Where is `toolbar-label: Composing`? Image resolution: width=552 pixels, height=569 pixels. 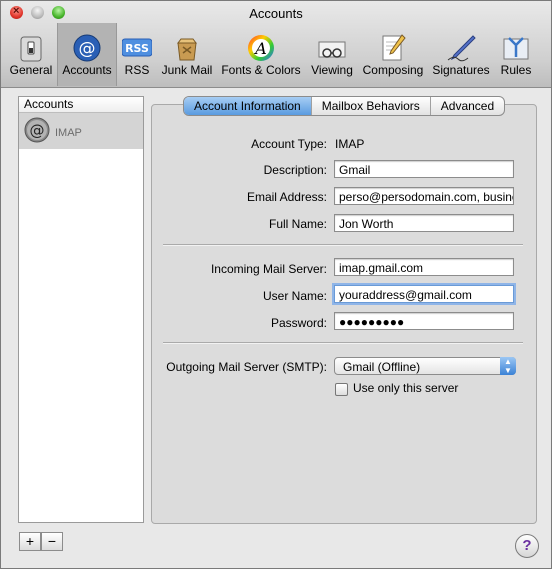
toolbar-label: Composing is located at coordinates (393, 70).